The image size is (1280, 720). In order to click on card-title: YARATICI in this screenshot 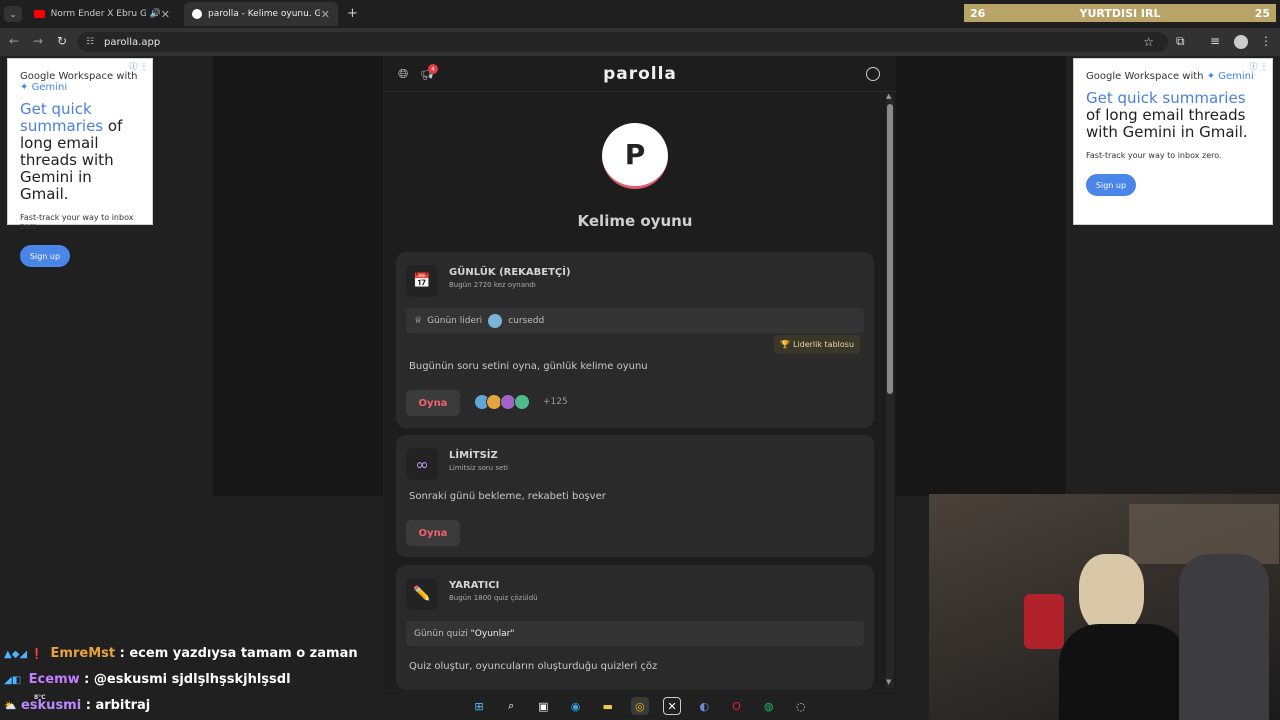, I will do `click(474, 585)`.